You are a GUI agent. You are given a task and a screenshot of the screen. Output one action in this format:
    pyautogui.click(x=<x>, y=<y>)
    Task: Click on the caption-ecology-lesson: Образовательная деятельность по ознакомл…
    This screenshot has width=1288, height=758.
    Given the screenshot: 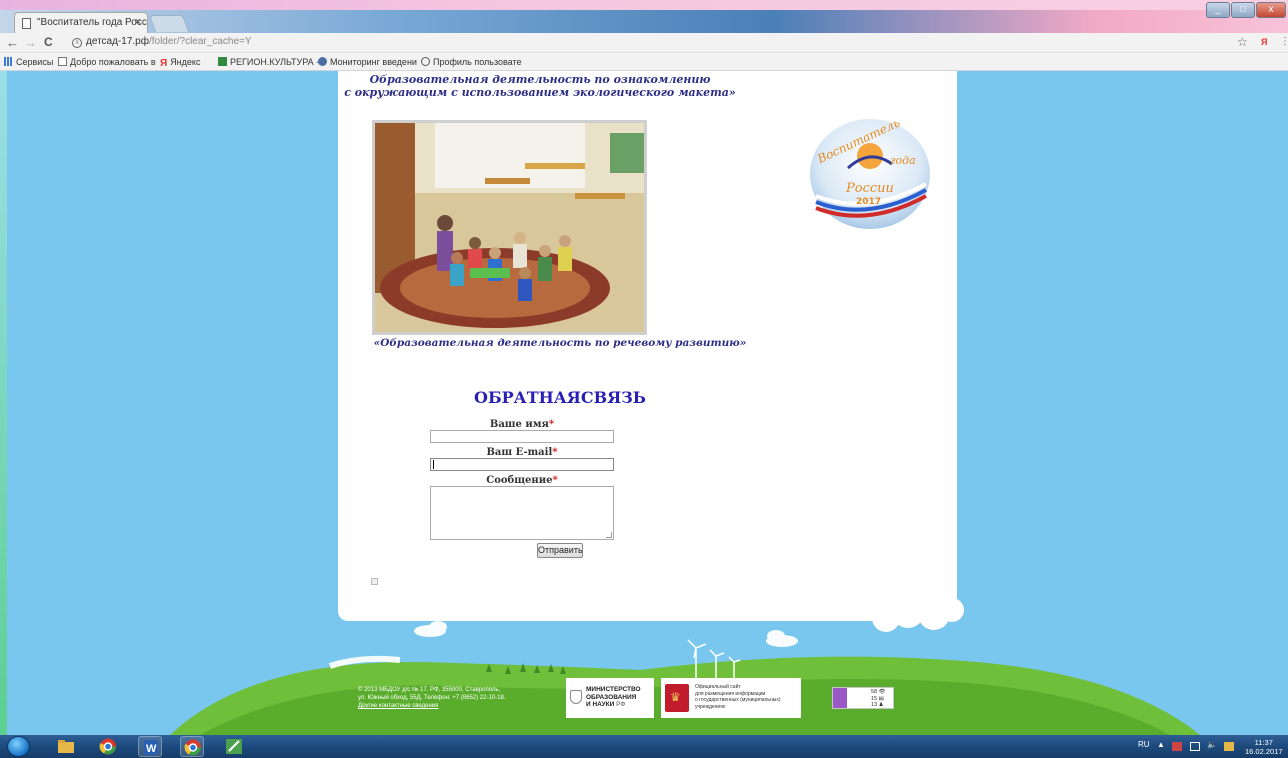 What is the action you would take?
    pyautogui.click(x=540, y=86)
    